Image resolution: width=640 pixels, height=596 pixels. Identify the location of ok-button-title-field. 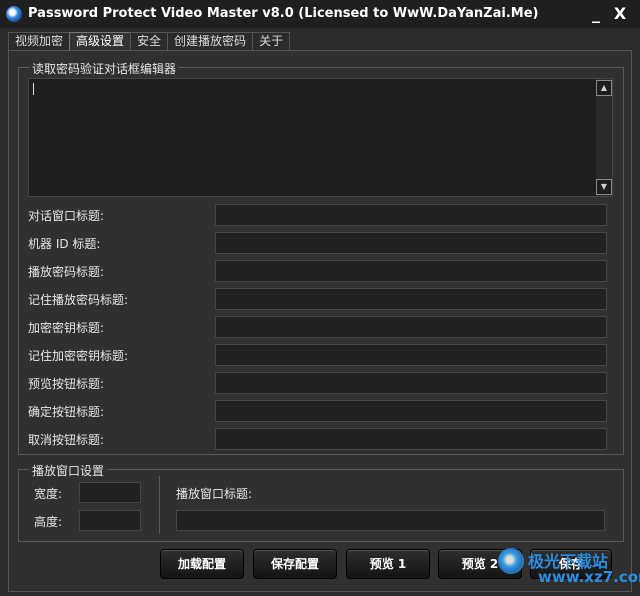
(411, 411).